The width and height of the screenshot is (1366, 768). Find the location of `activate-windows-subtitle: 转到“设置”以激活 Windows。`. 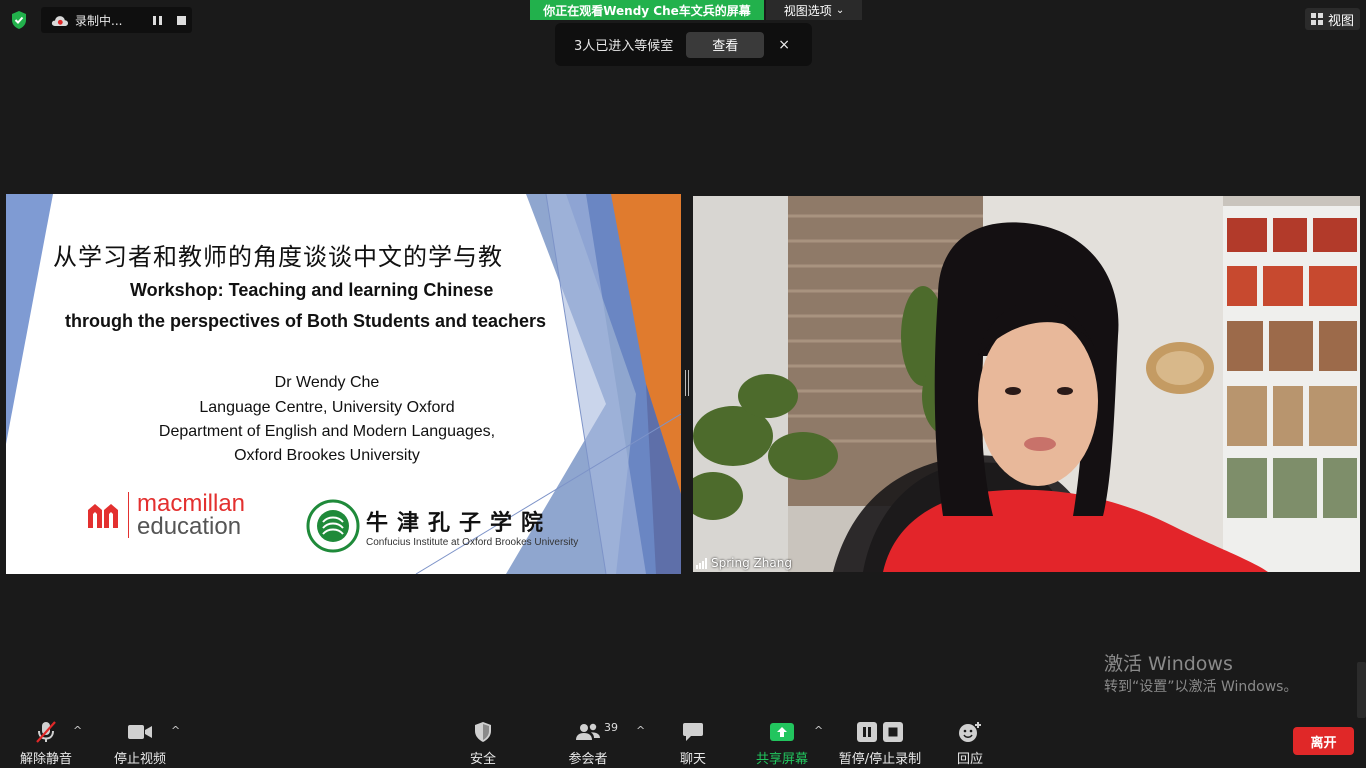

activate-windows-subtitle: 转到“设置”以激活 Windows。 is located at coordinates (1201, 687).